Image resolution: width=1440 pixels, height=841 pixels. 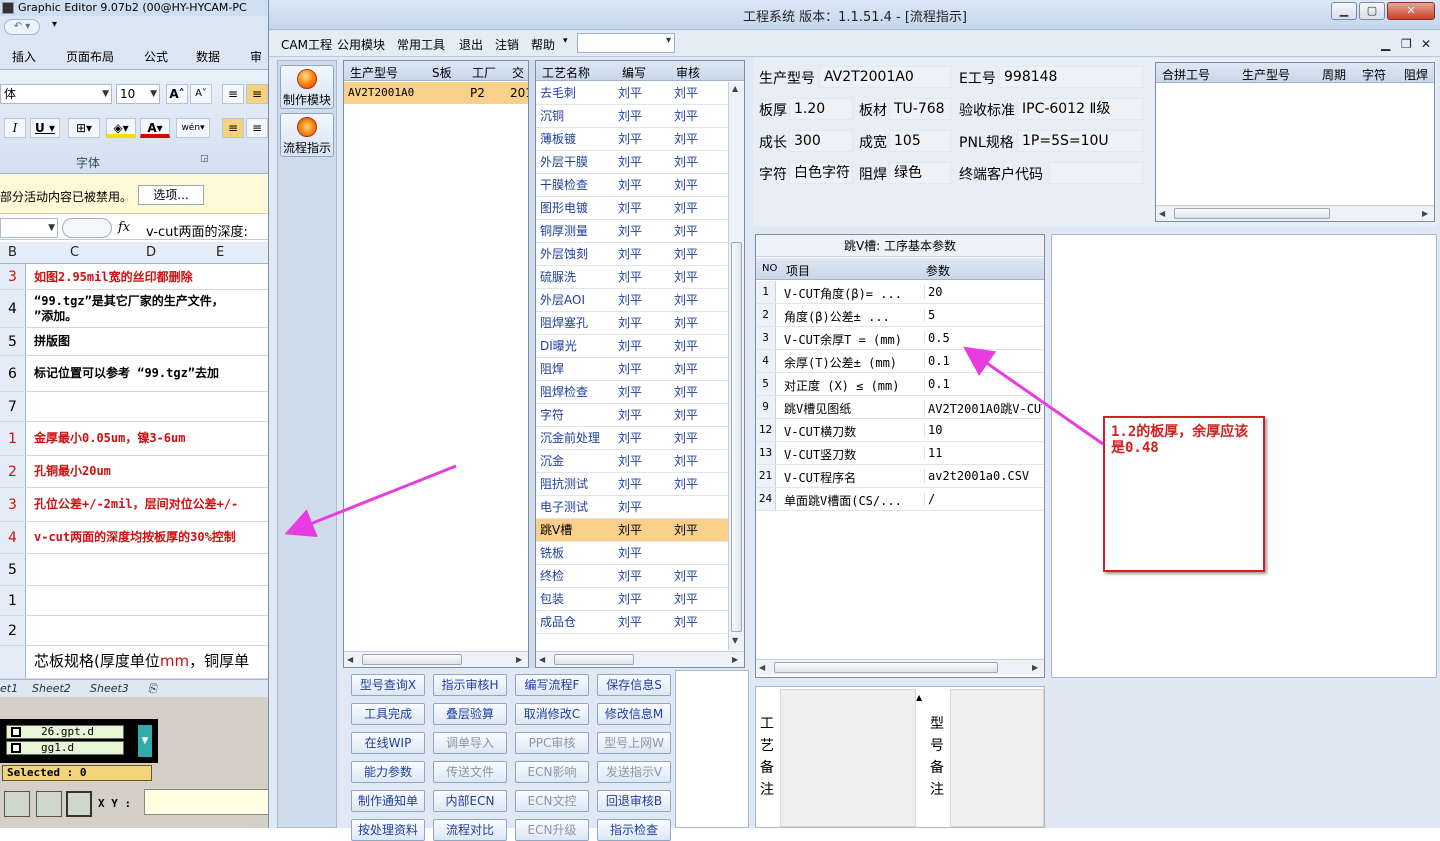 What do you see at coordinates (1184, 494) in the screenshot?
I see `annotation-callout: 1.2的板厚，余厚应该是0.48` at bounding box center [1184, 494].